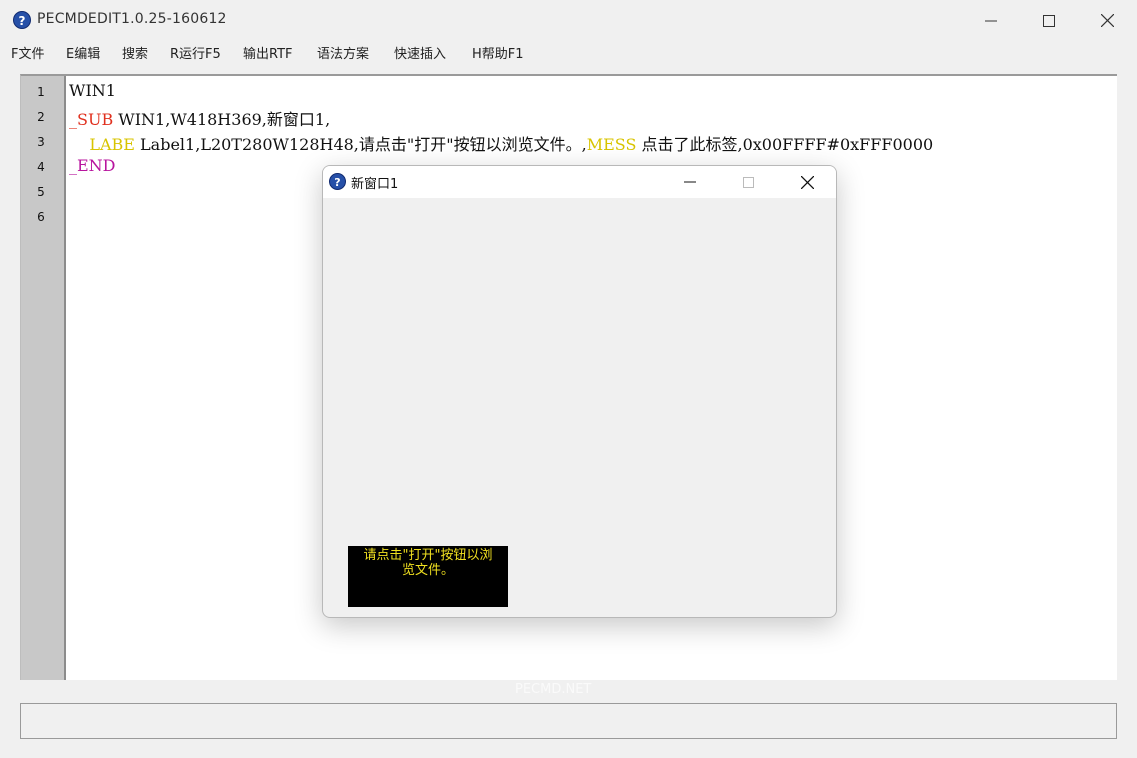 Image resolution: width=1137 pixels, height=758 pixels. I want to click on close-button, so click(1107, 20).